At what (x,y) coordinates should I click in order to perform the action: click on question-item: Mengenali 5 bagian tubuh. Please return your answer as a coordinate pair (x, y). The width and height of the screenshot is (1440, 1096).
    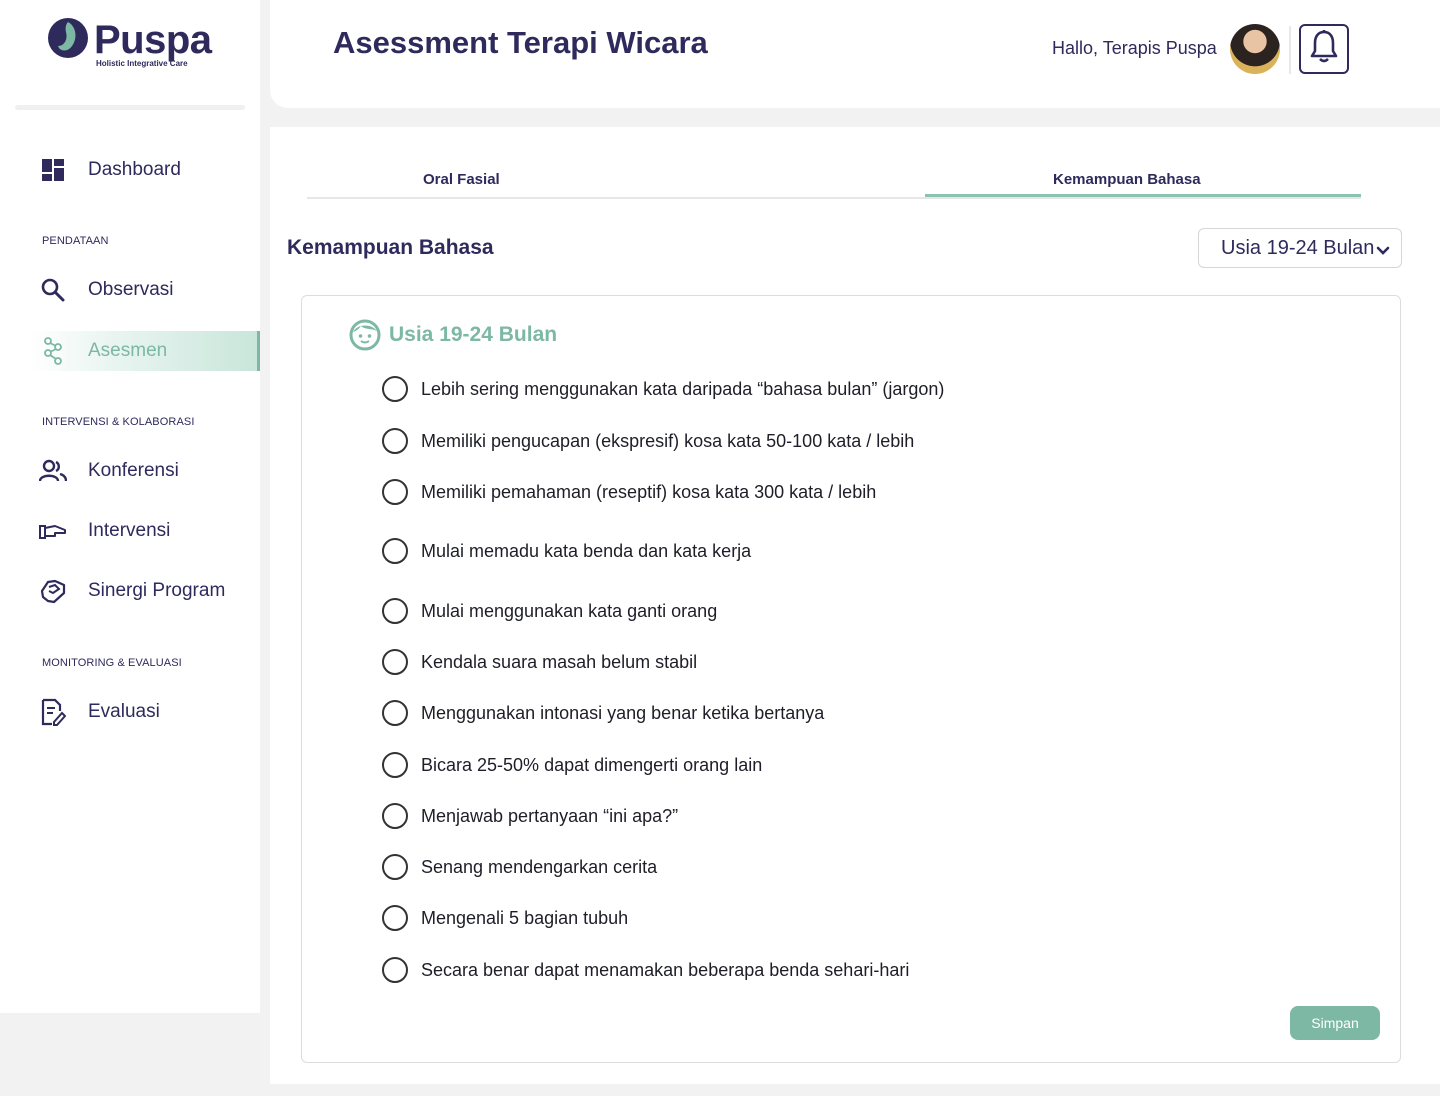
    Looking at the image, I should click on (832, 918).